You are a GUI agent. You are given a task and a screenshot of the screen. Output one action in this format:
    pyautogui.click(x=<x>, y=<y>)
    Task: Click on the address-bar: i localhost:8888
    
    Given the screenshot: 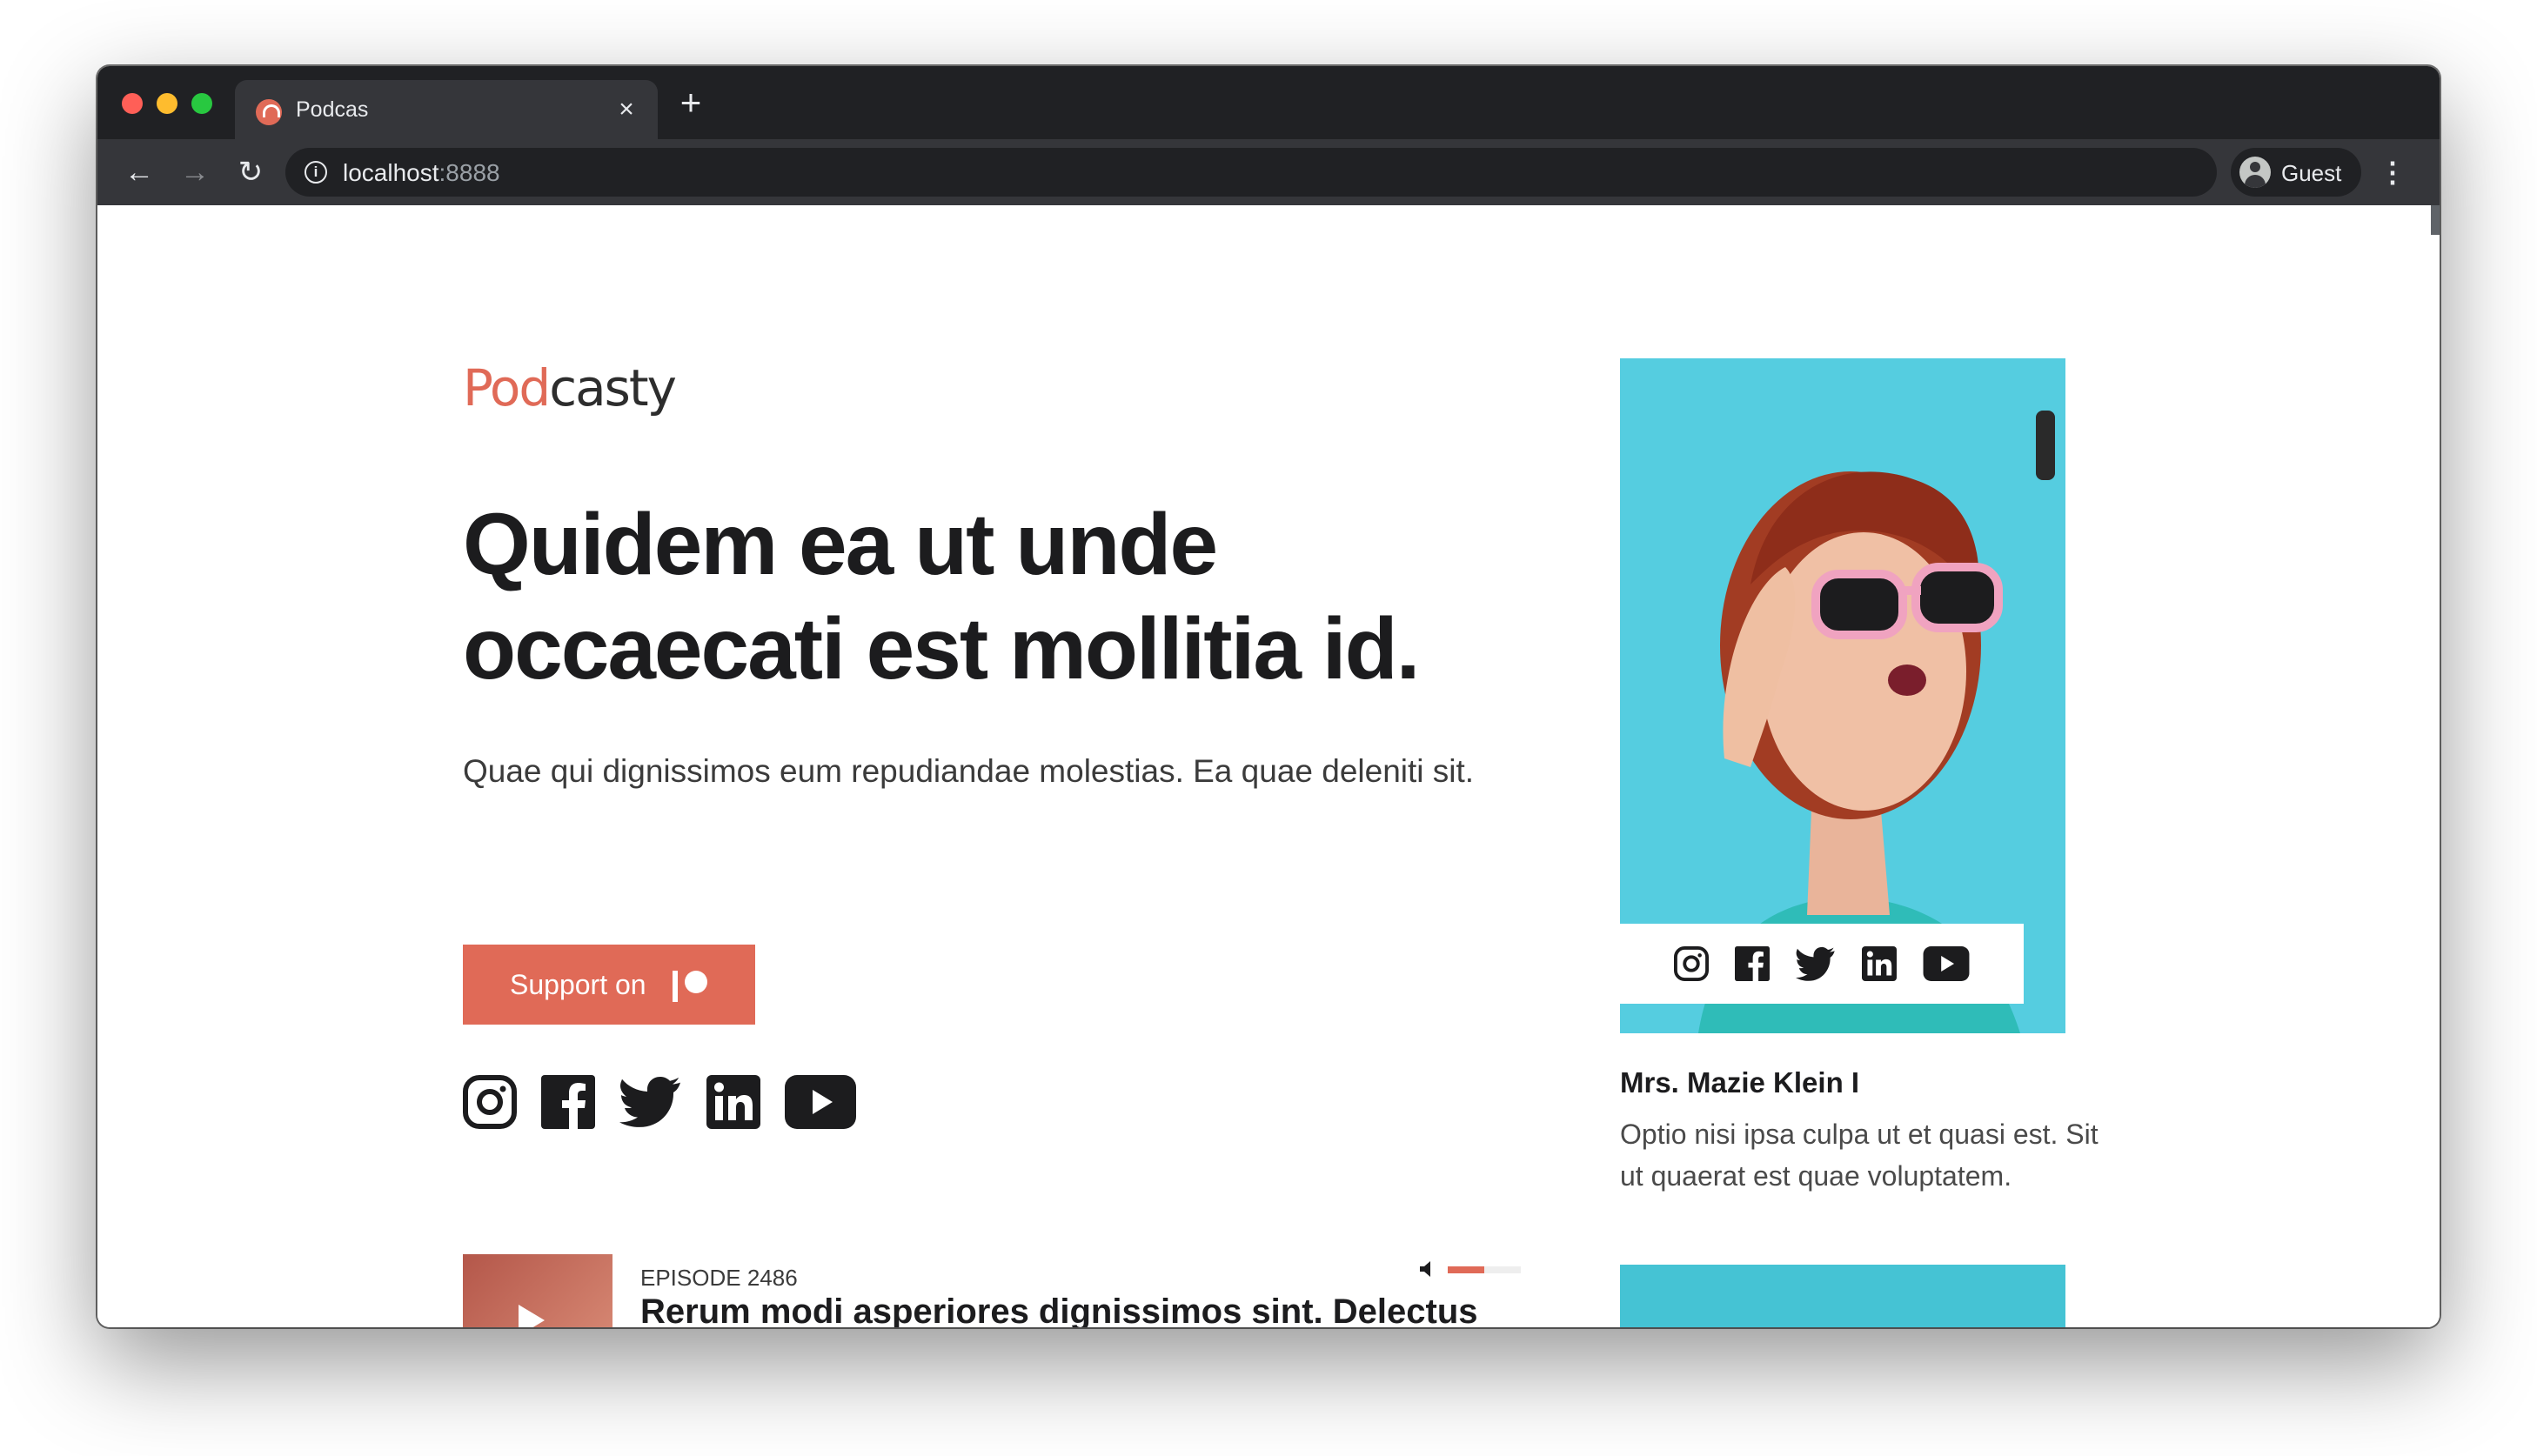 What is the action you would take?
    pyautogui.click(x=1251, y=172)
    